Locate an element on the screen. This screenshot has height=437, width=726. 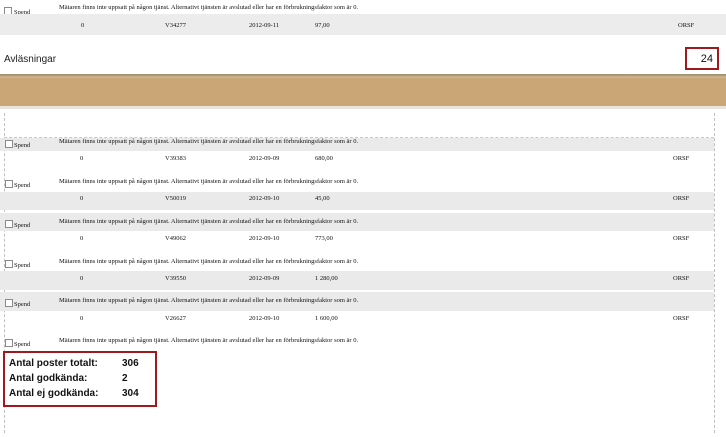
record-meter: V49062 is located at coordinates (175, 238).